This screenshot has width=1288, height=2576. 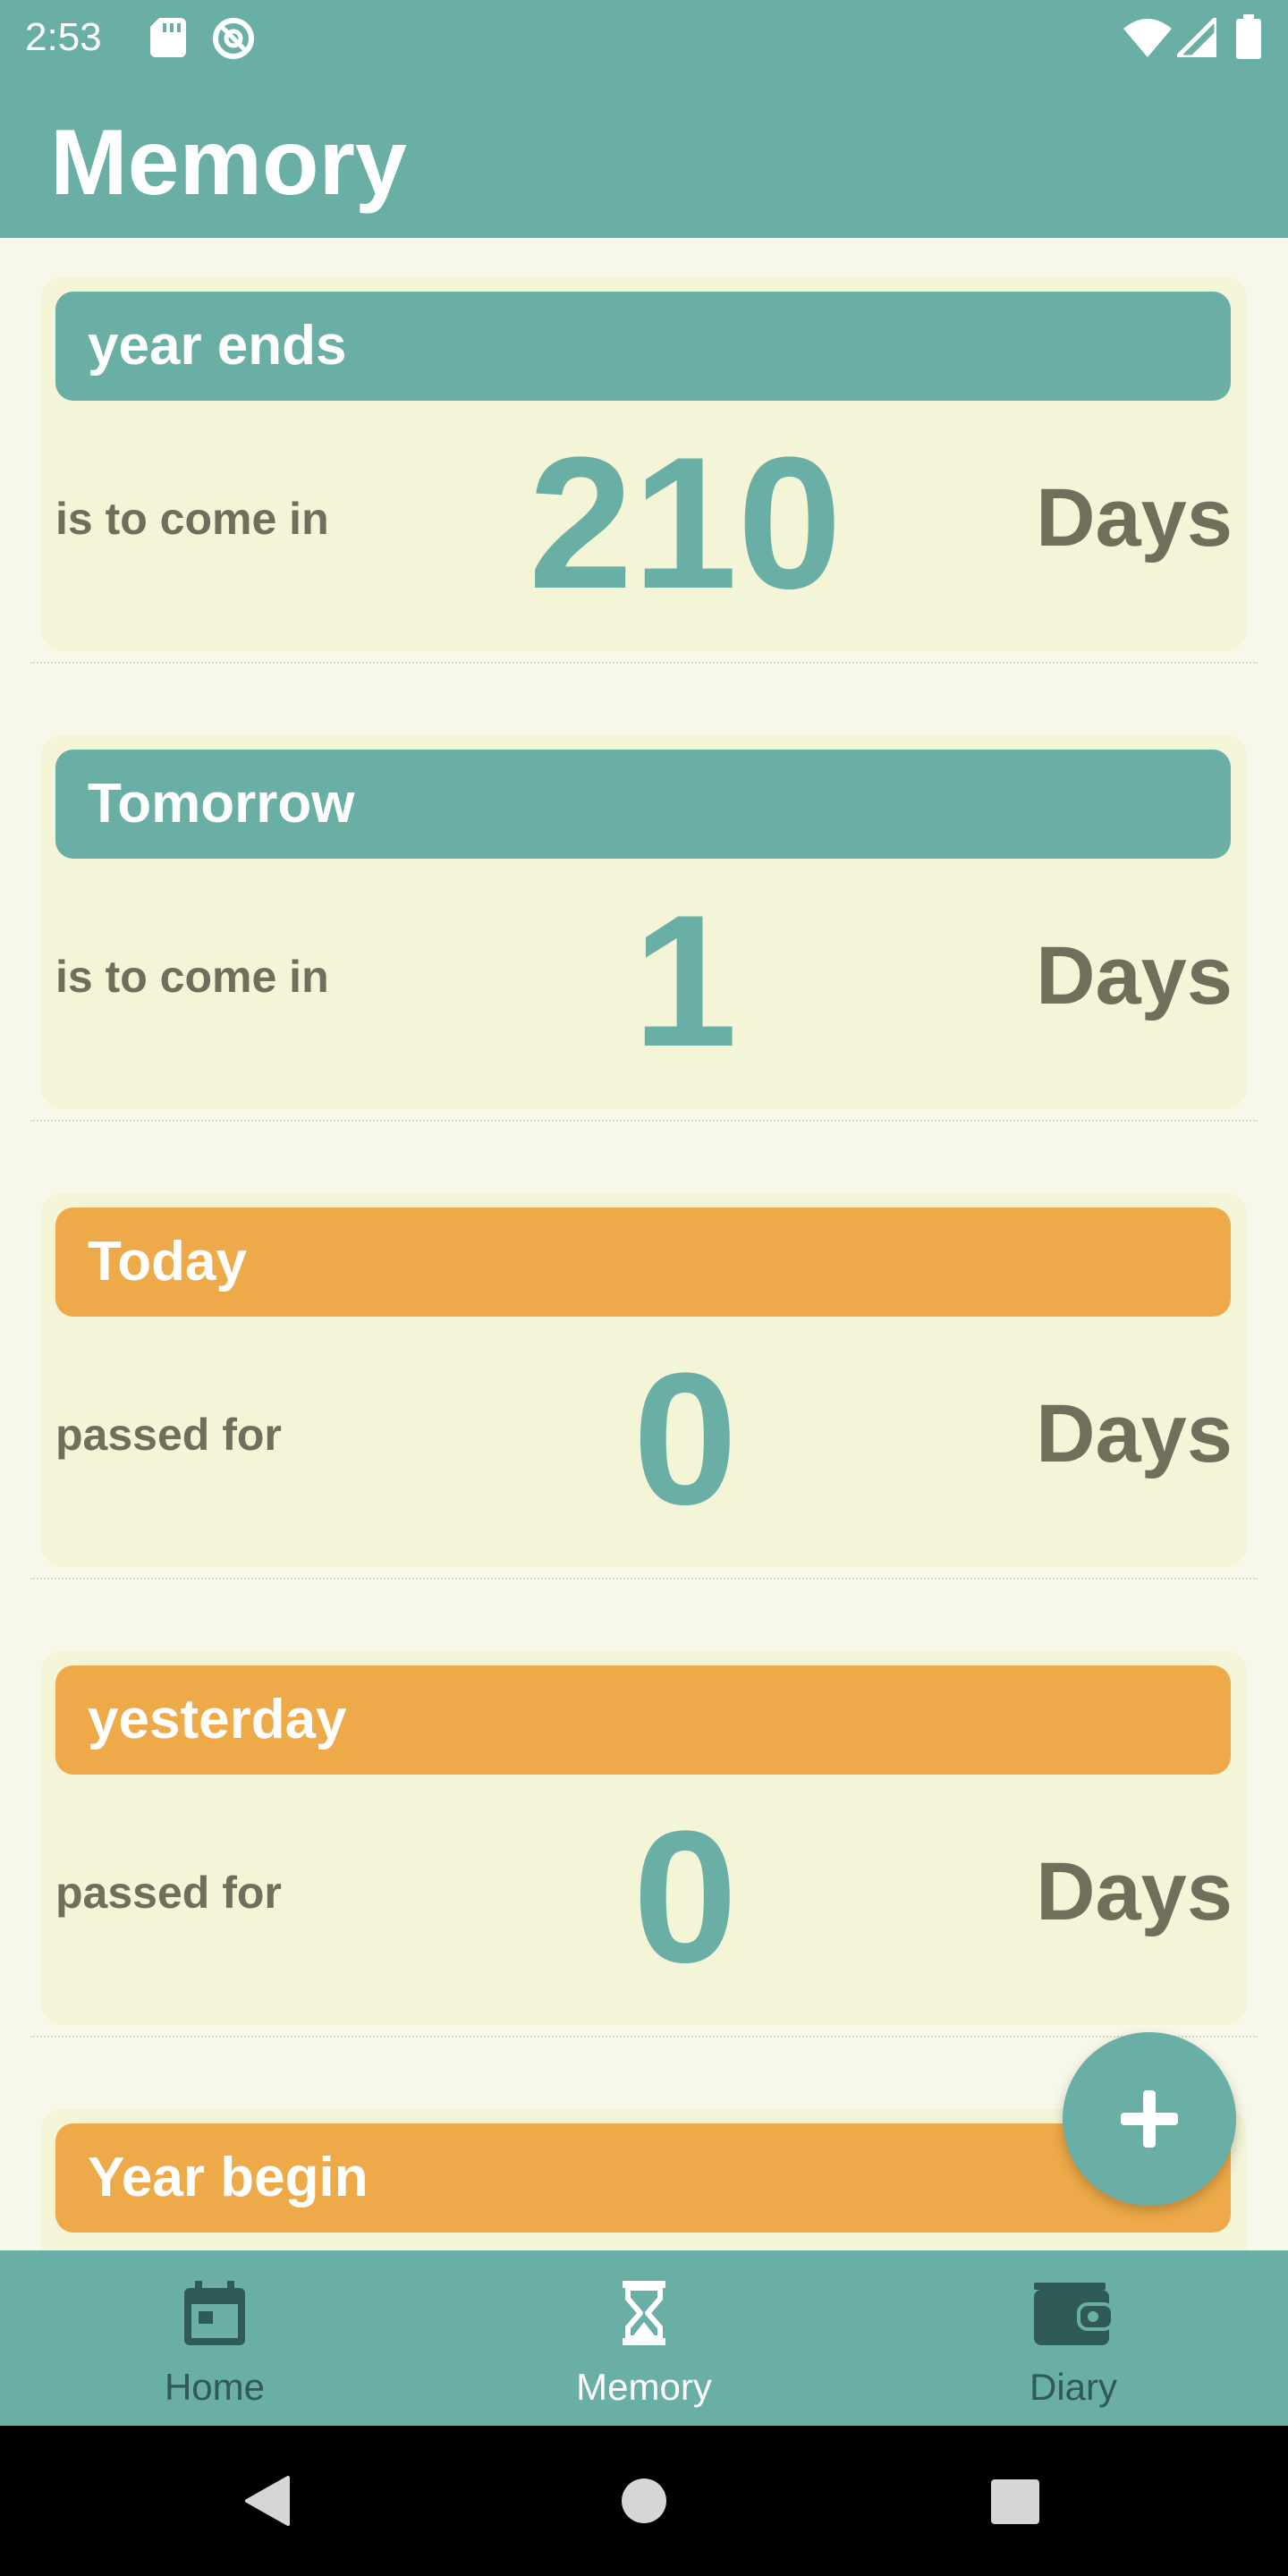 What do you see at coordinates (63, 37) in the screenshot?
I see `status-time: 2:53` at bounding box center [63, 37].